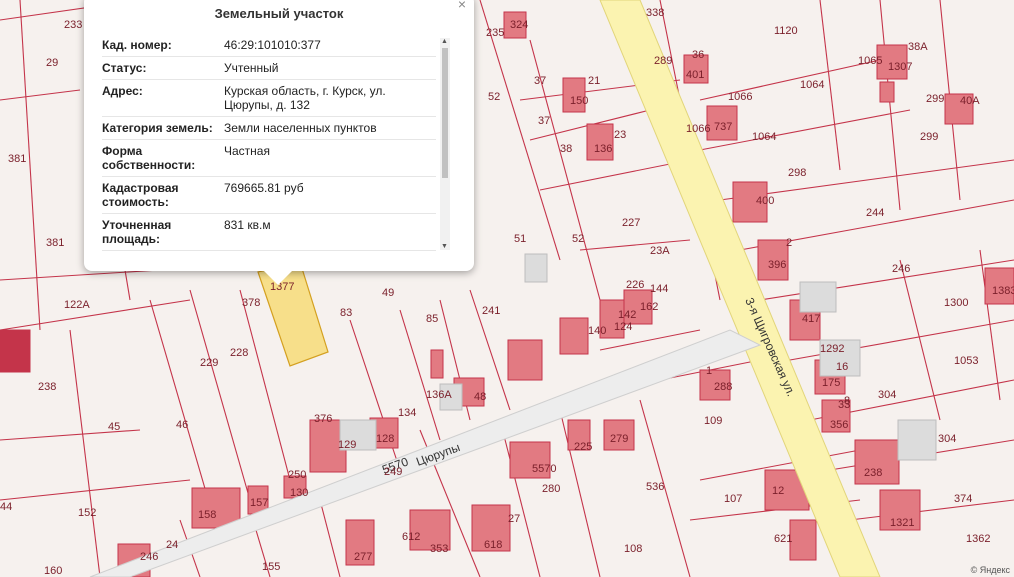  What do you see at coordinates (603, 149) in the screenshot?
I see `parcel-number-label: 136` at bounding box center [603, 149].